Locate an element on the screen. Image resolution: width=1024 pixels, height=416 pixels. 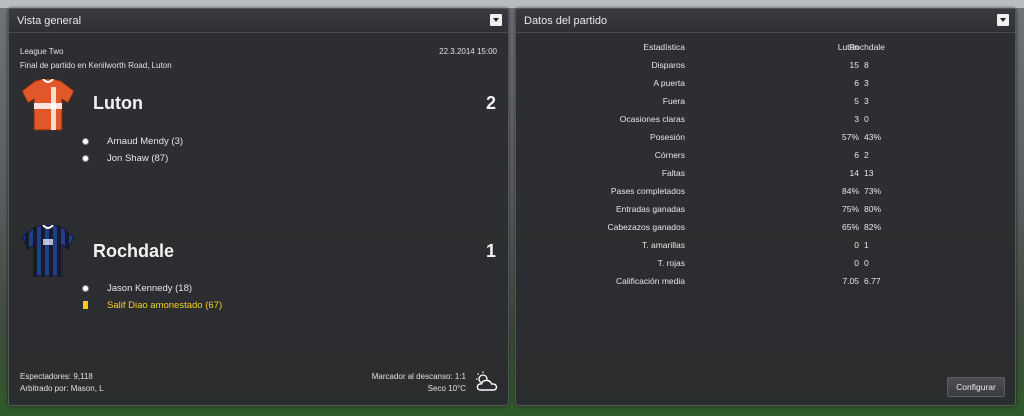
stats-row-home-value: 75% is located at coordinates (850, 209).